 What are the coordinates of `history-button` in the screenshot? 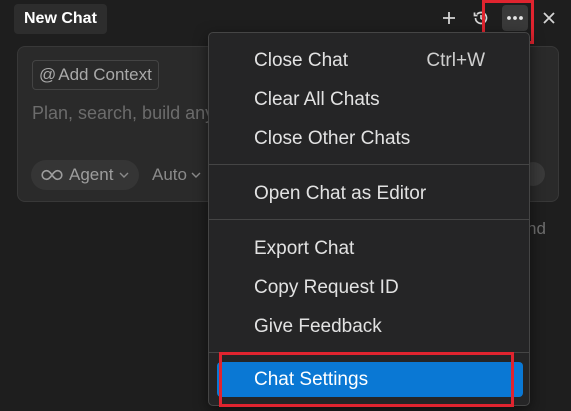 It's located at (481, 18).